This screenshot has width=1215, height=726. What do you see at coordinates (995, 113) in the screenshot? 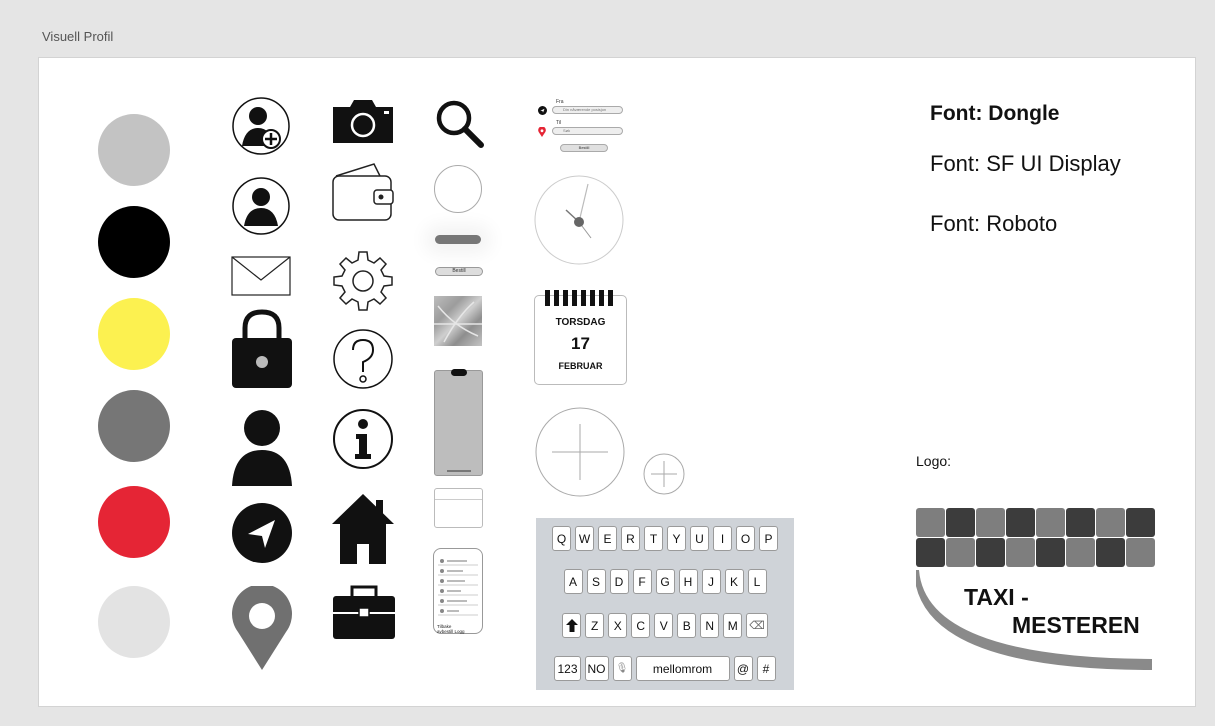
I see `font-dongle-label: Font: Dongle` at bounding box center [995, 113].